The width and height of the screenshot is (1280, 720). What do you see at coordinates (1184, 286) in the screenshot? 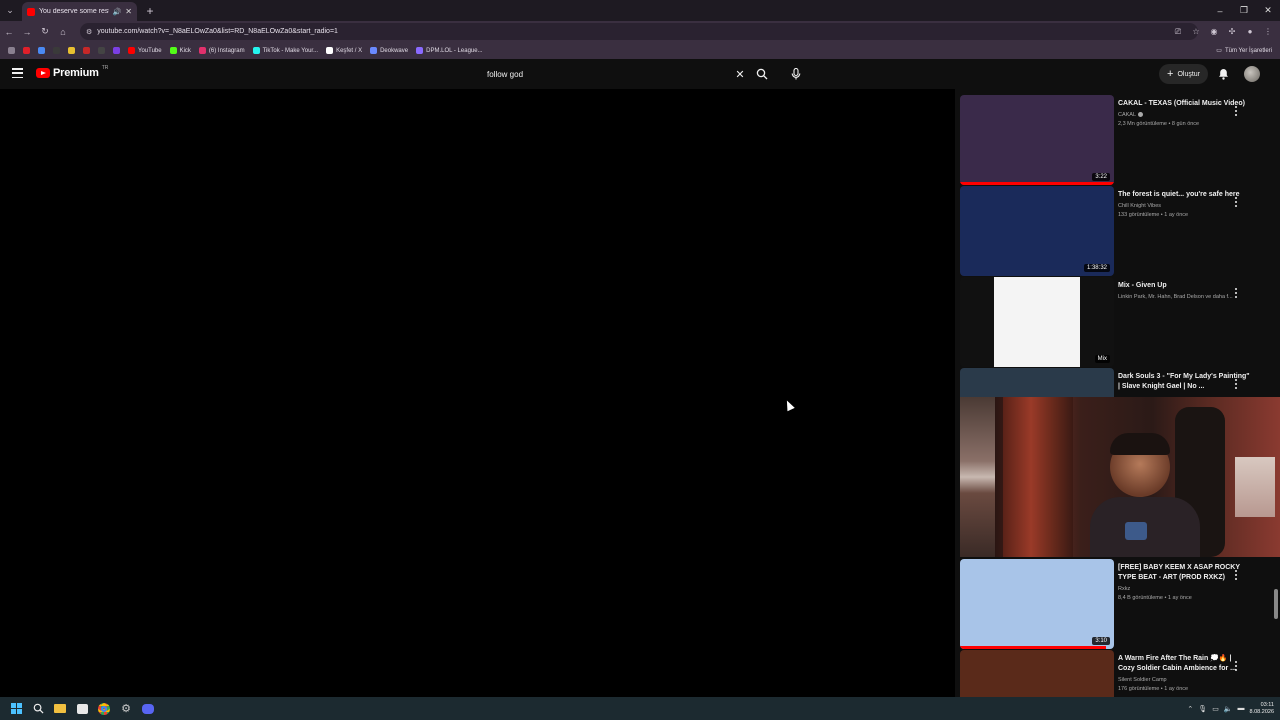
I see `video-title: Mix - Given Up` at bounding box center [1184, 286].